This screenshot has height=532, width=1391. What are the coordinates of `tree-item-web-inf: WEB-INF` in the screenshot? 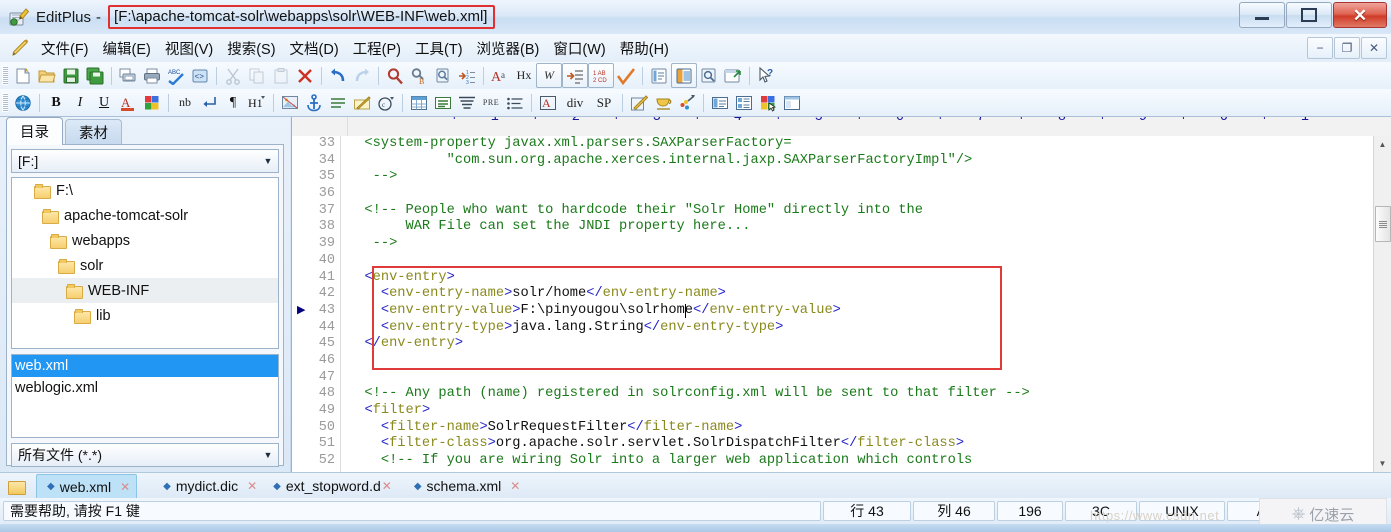 It's located at (145, 290).